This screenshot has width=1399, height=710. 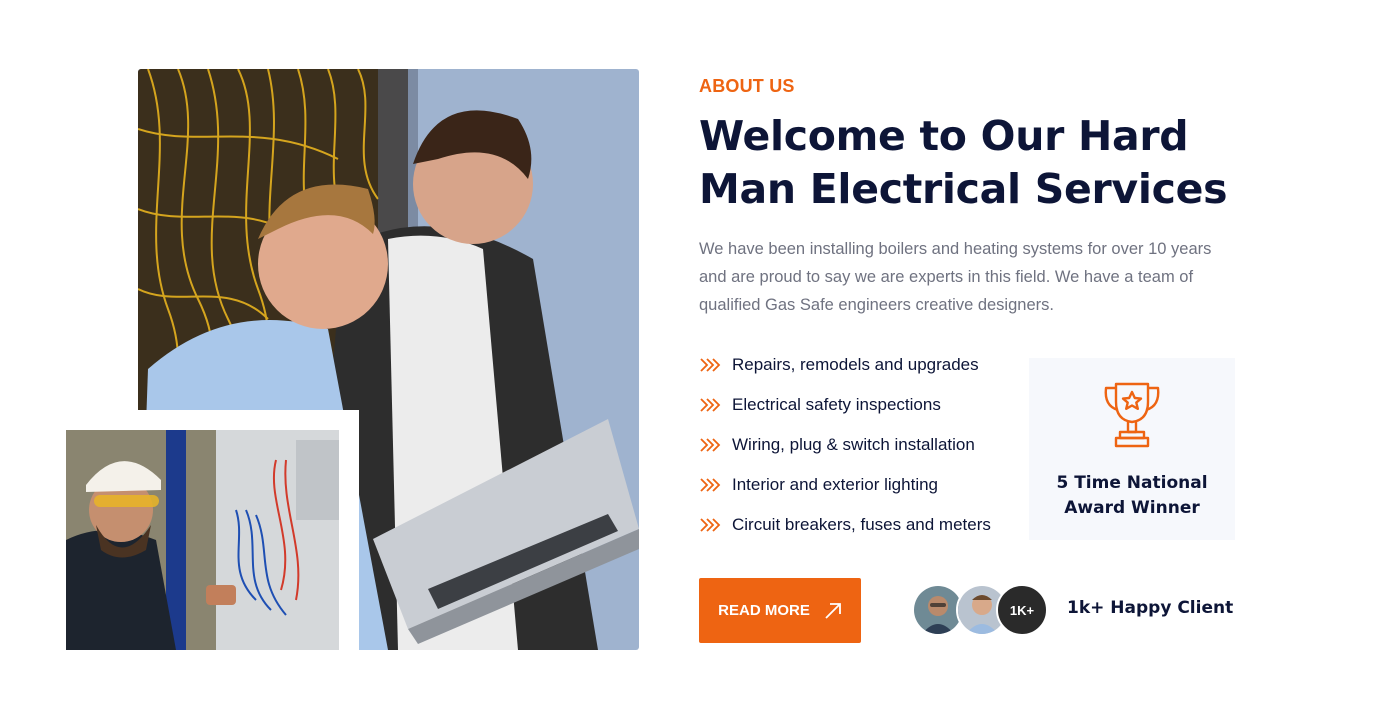 What do you see at coordinates (1132, 415) in the screenshot?
I see `trophy-icon` at bounding box center [1132, 415].